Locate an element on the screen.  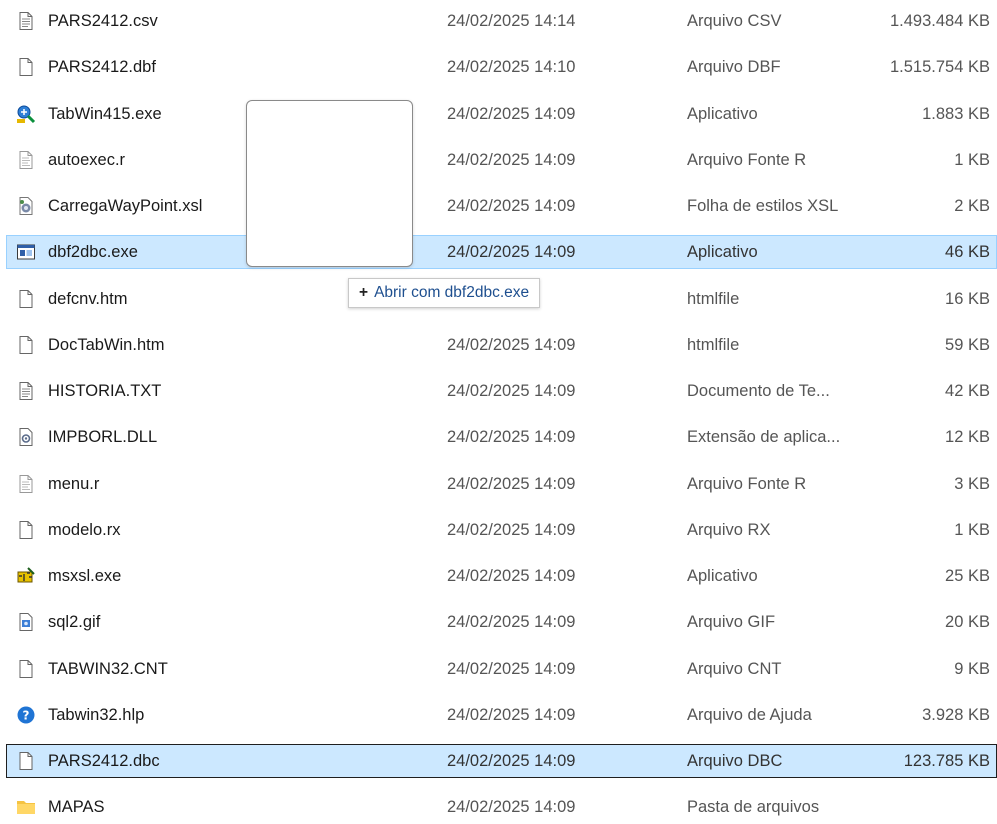
file-row: msxsl.exe 24/02/2025 14:09 Aplicativo 25 KB is located at coordinates (501, 576).